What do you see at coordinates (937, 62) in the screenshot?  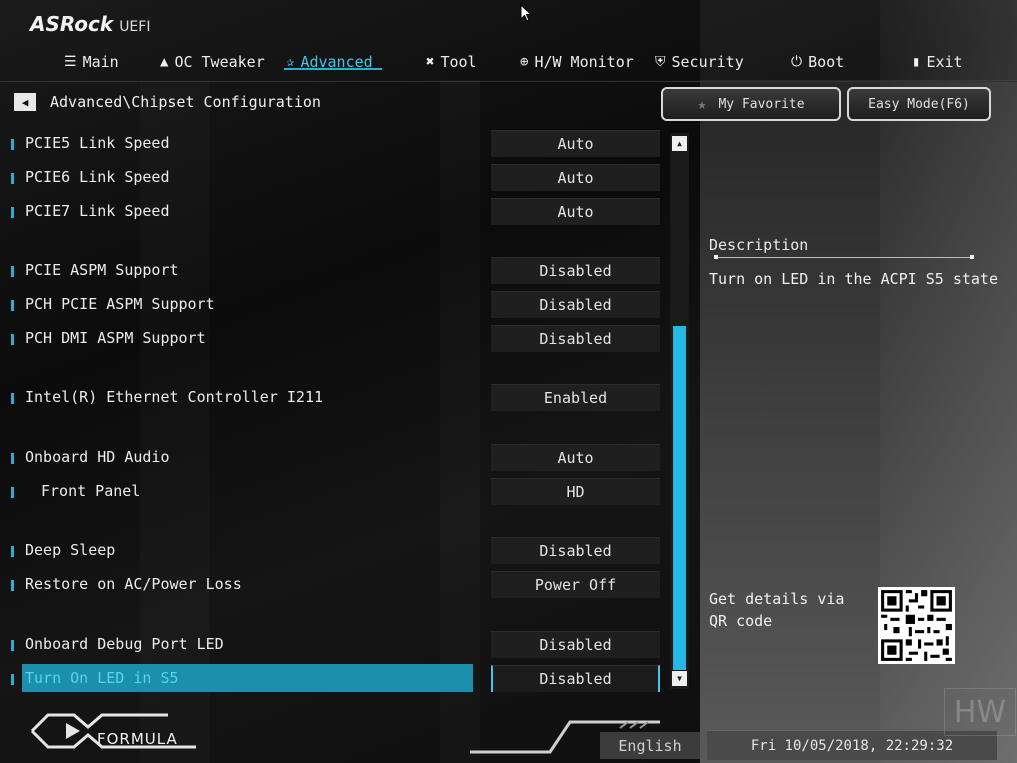 I see `tab-exit: ▮ Exit` at bounding box center [937, 62].